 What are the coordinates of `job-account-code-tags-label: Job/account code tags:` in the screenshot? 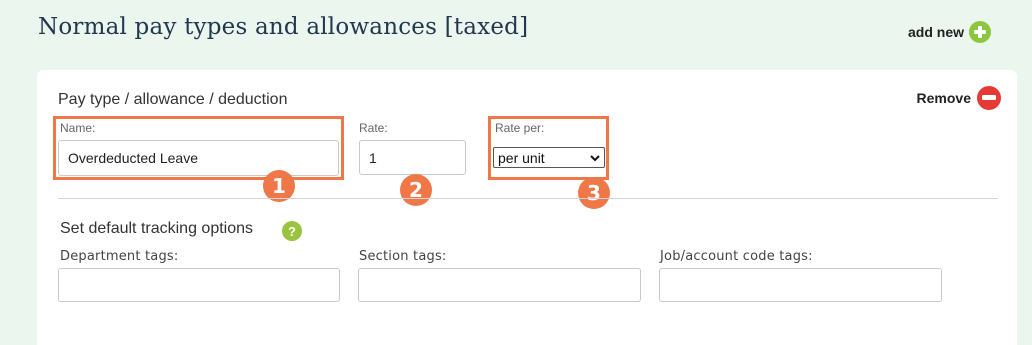 It's located at (736, 256).